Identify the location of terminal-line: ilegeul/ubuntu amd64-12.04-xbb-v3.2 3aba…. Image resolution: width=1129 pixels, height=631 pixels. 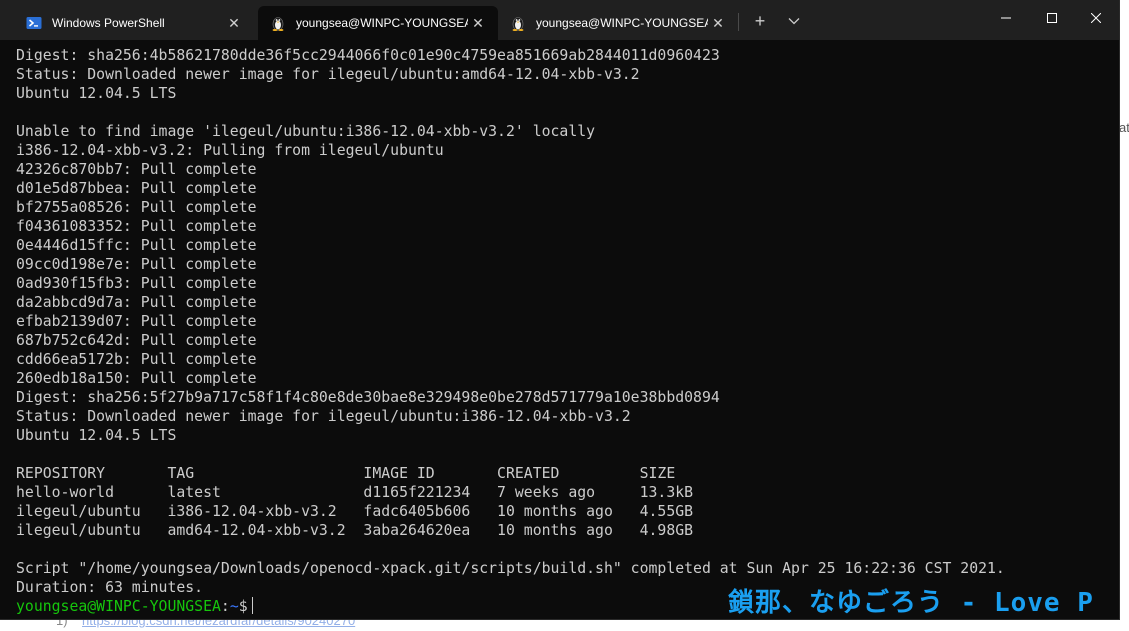
(355, 530).